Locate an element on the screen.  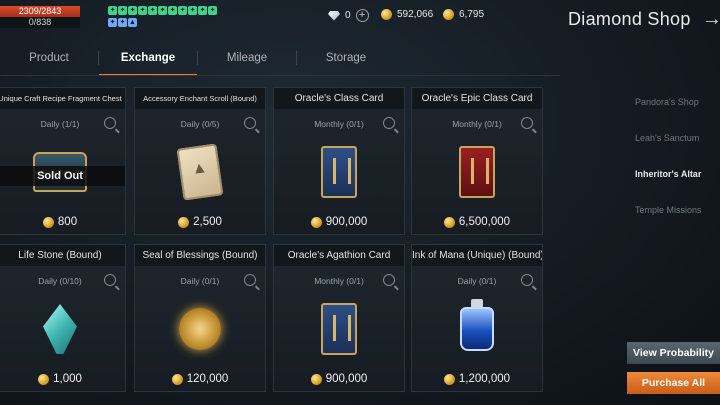
price-value: 6,500,000 is located at coordinates (484, 222).